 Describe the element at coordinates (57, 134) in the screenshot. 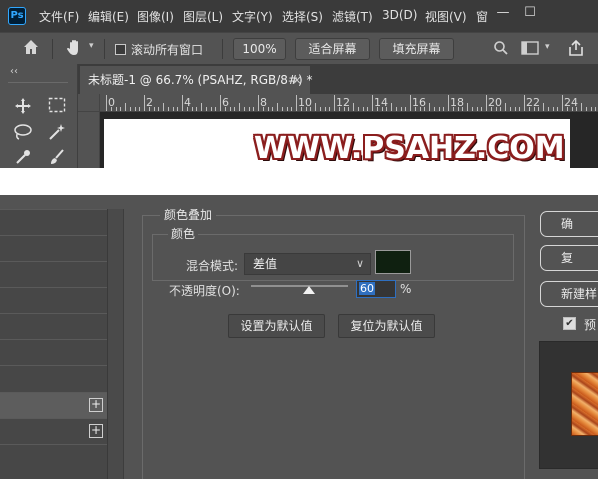

I see `magic-wand-tool-icon` at that location.